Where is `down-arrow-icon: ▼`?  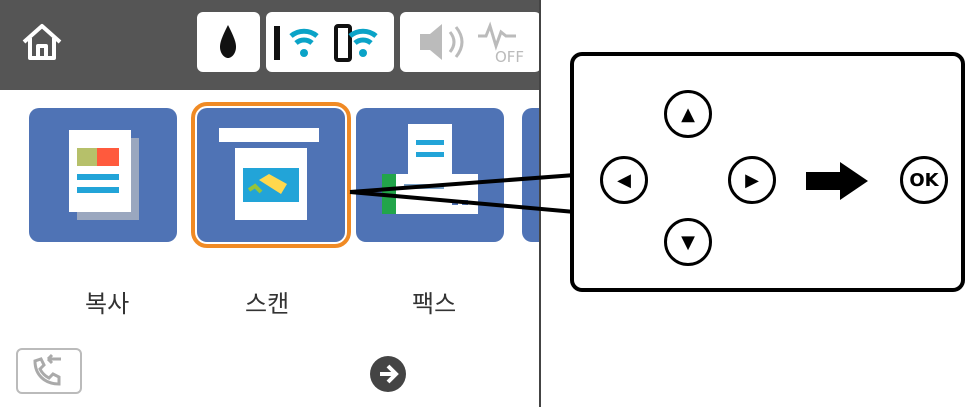 down-arrow-icon: ▼ is located at coordinates (688, 242).